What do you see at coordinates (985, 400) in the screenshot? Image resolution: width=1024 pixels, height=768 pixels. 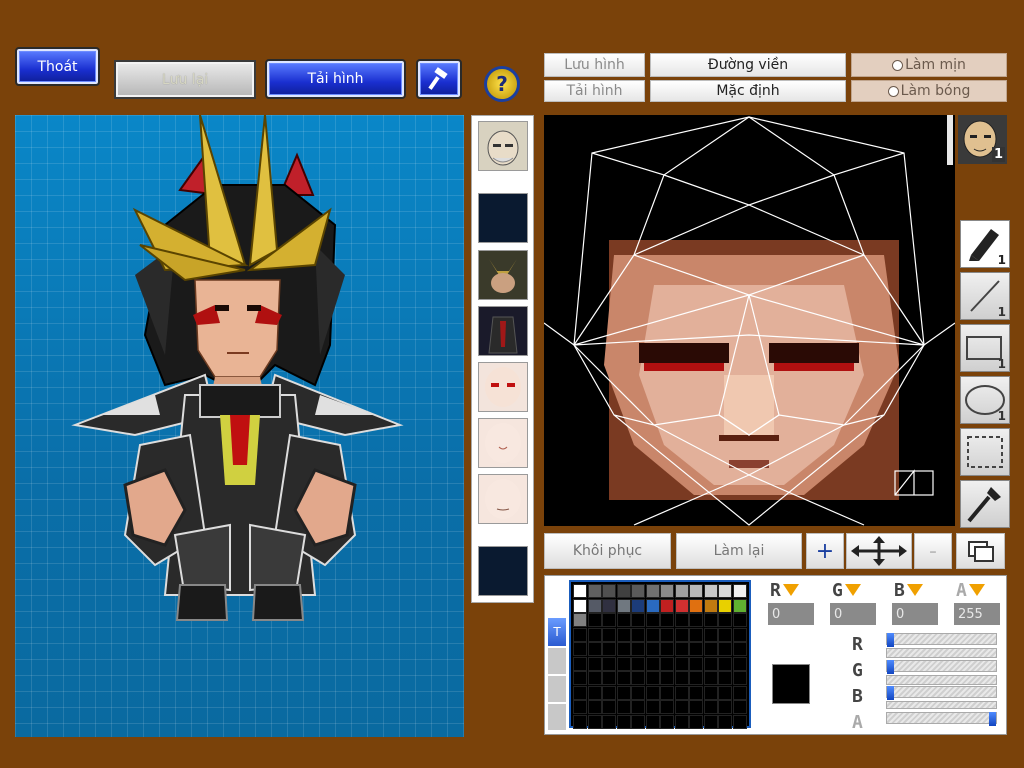 I see `ellipse-tool: 1` at bounding box center [985, 400].